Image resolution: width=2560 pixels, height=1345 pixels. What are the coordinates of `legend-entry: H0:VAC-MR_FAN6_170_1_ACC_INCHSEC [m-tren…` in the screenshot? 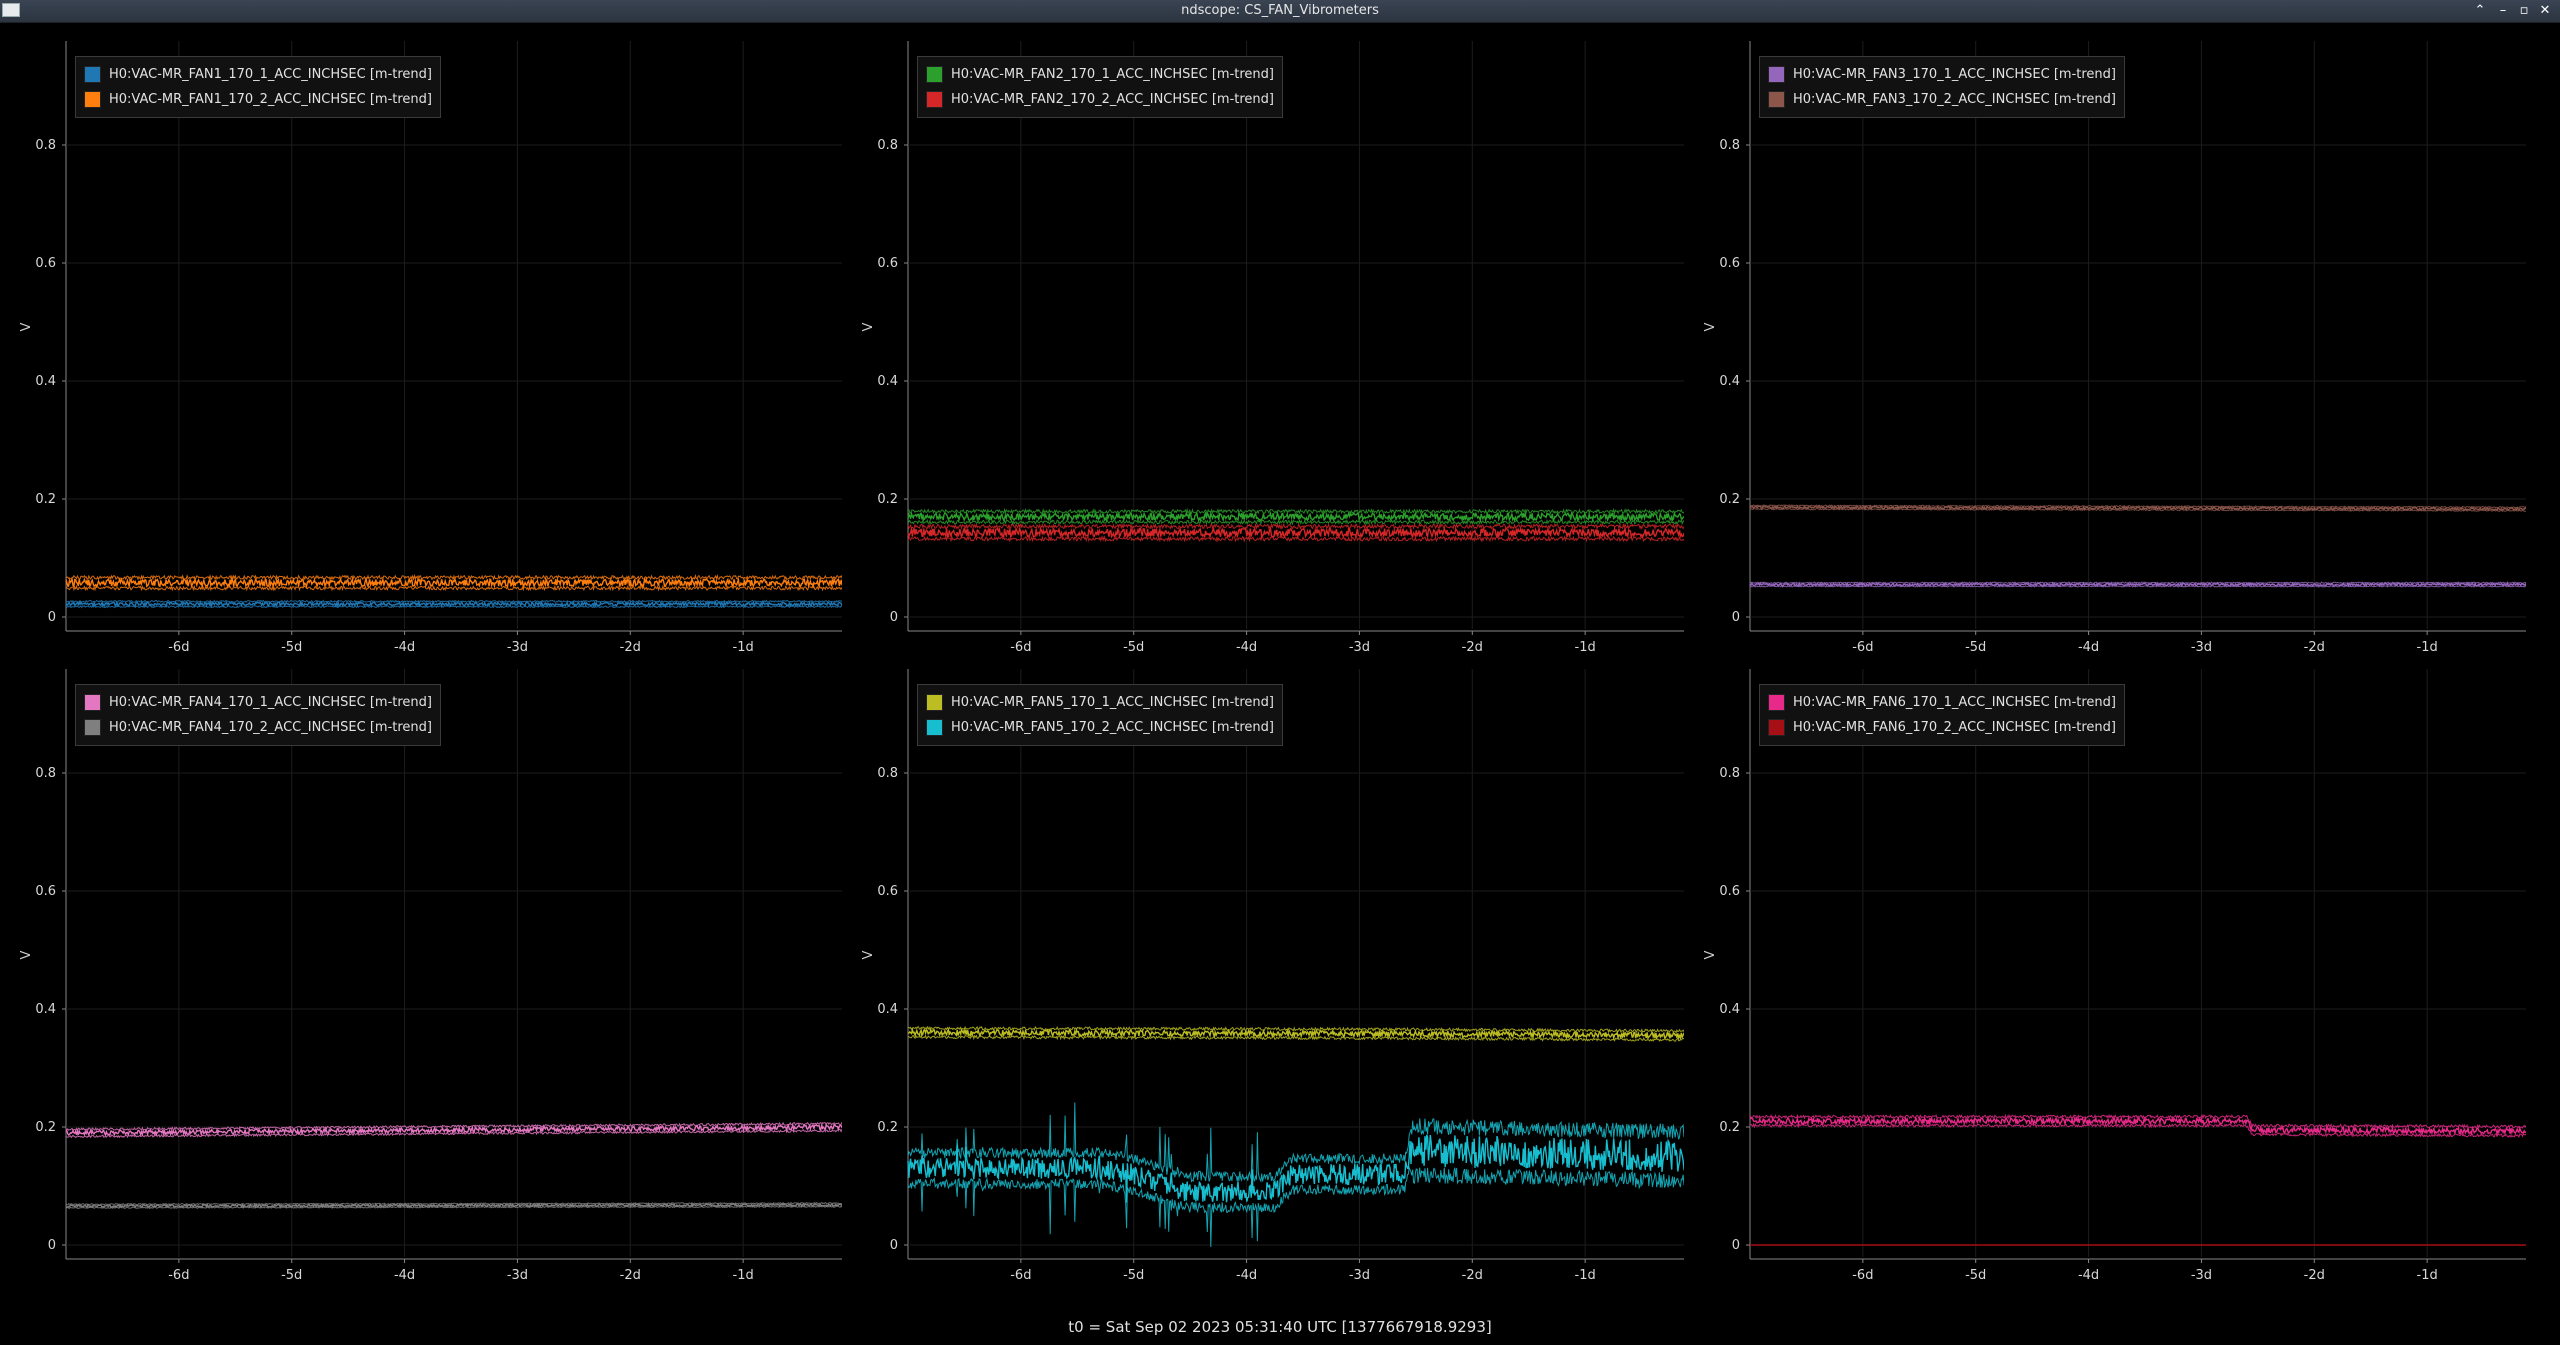 It's located at (1942, 702).